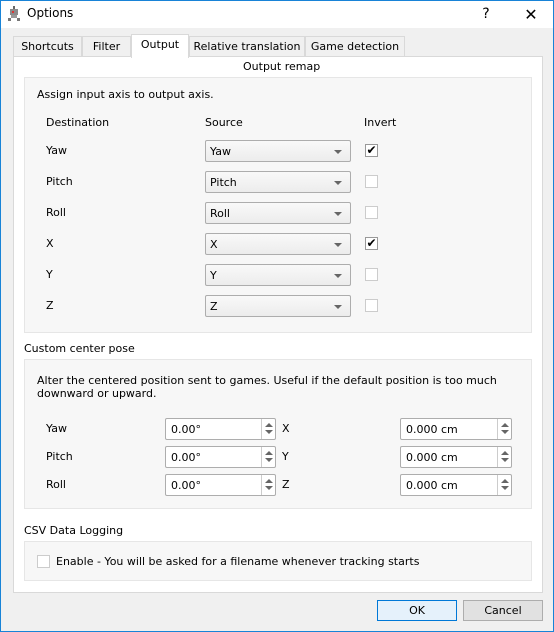  Describe the element at coordinates (503, 610) in the screenshot. I see `cancel-button: Cancel` at that location.